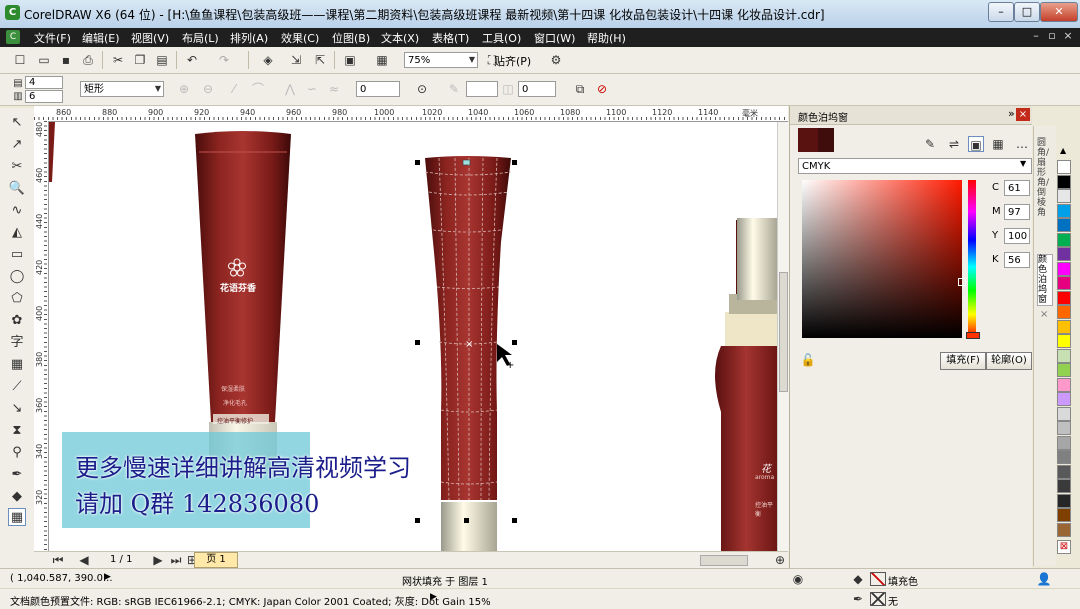  What do you see at coordinates (17, 277) in the screenshot?
I see `ellipse-tool-icon: ◯` at bounding box center [17, 277].